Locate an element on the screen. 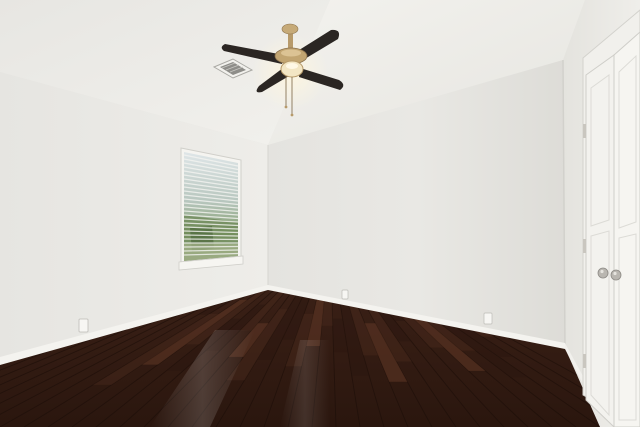 The height and width of the screenshot is (427, 640). door-hinge-bottom is located at coordinates (584, 361).